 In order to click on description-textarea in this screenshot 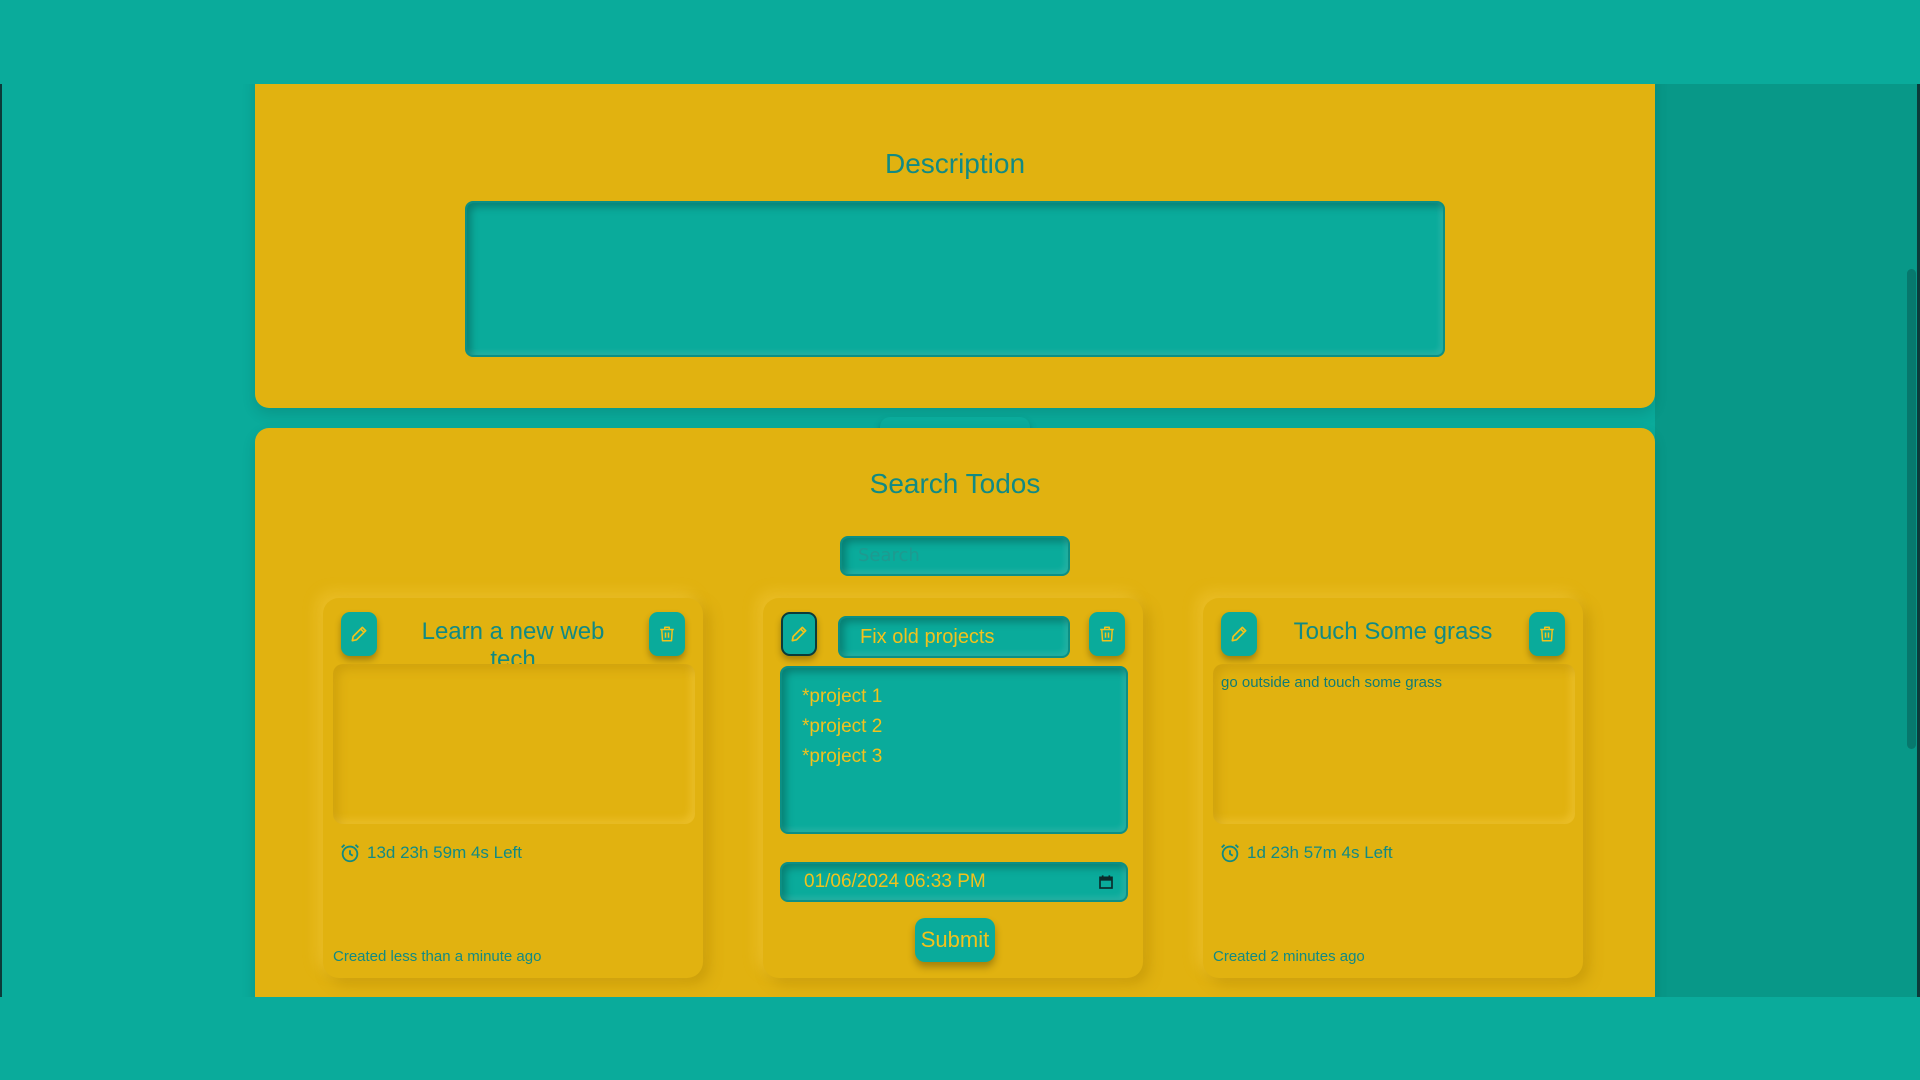, I will do `click(955, 279)`.